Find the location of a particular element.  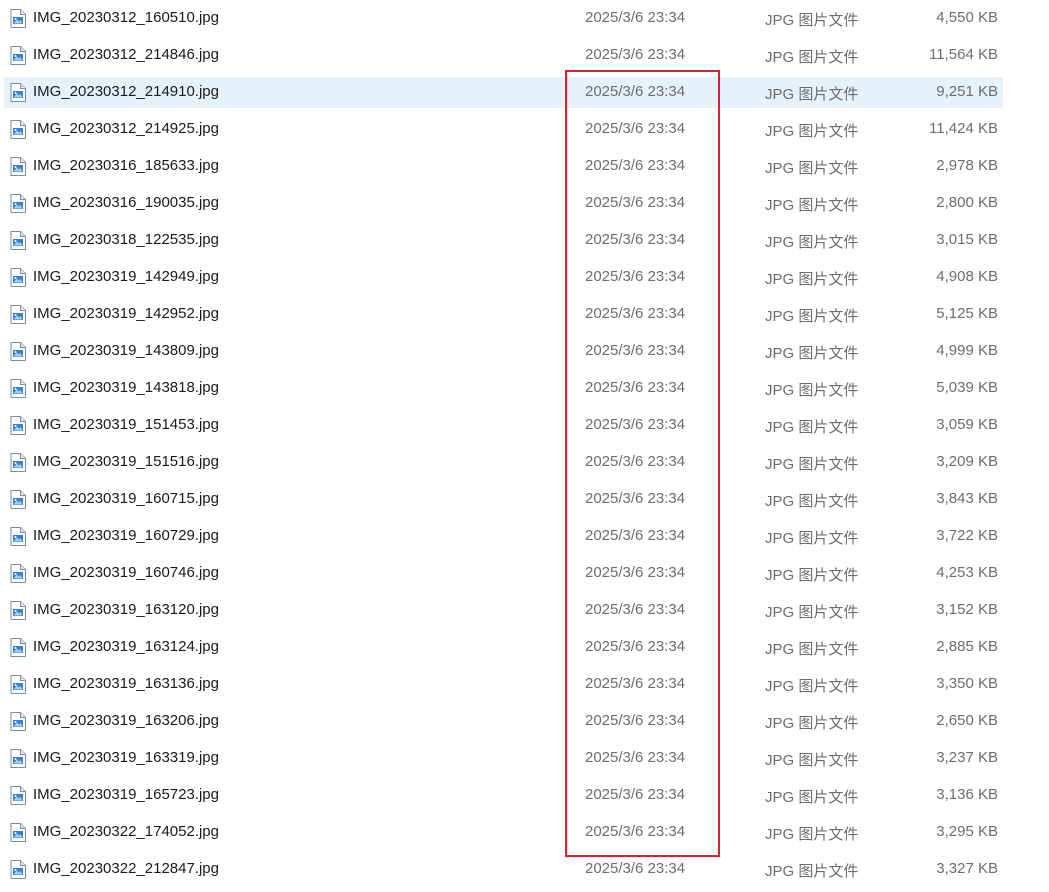

file-size: 3,209 KB is located at coordinates (967, 461).